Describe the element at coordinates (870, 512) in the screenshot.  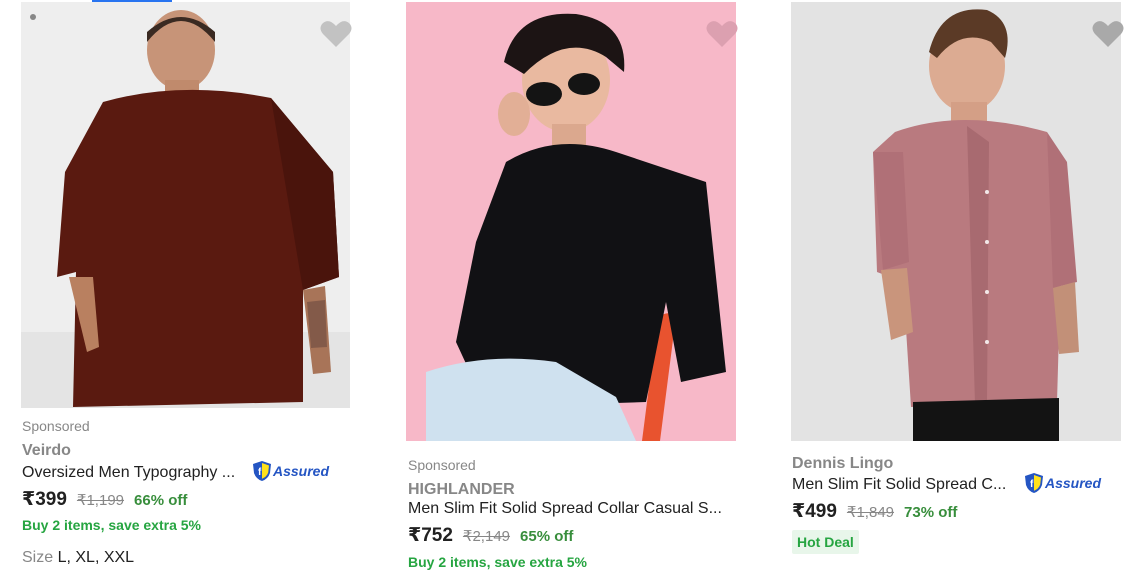
I see `original-price: ₹1,849` at that location.